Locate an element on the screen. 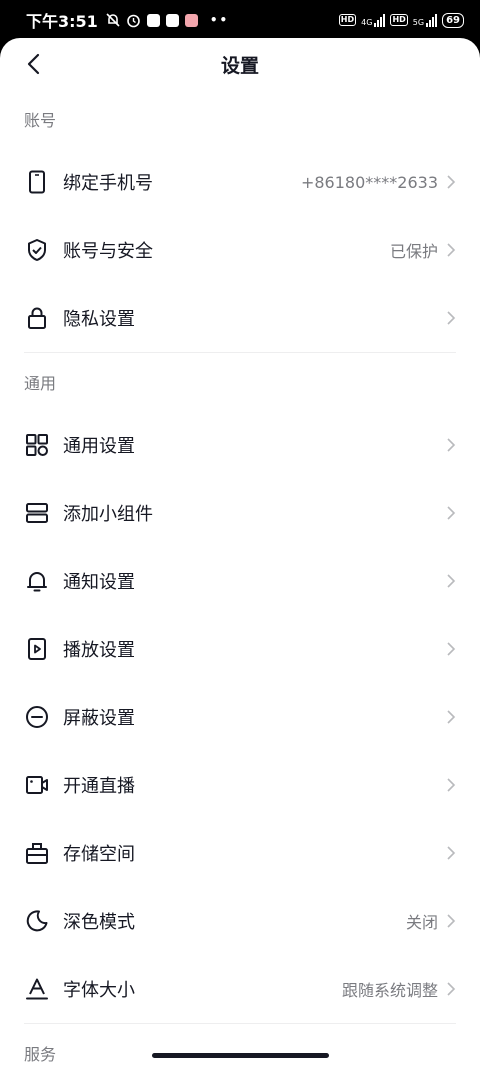  row-label: 添加小组件 is located at coordinates (108, 514).